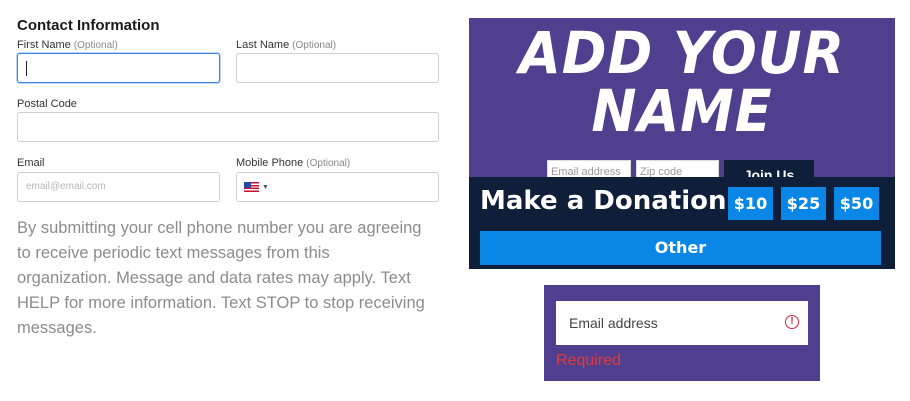  Describe the element at coordinates (588, 360) in the screenshot. I see `required-error-message: Required` at that location.